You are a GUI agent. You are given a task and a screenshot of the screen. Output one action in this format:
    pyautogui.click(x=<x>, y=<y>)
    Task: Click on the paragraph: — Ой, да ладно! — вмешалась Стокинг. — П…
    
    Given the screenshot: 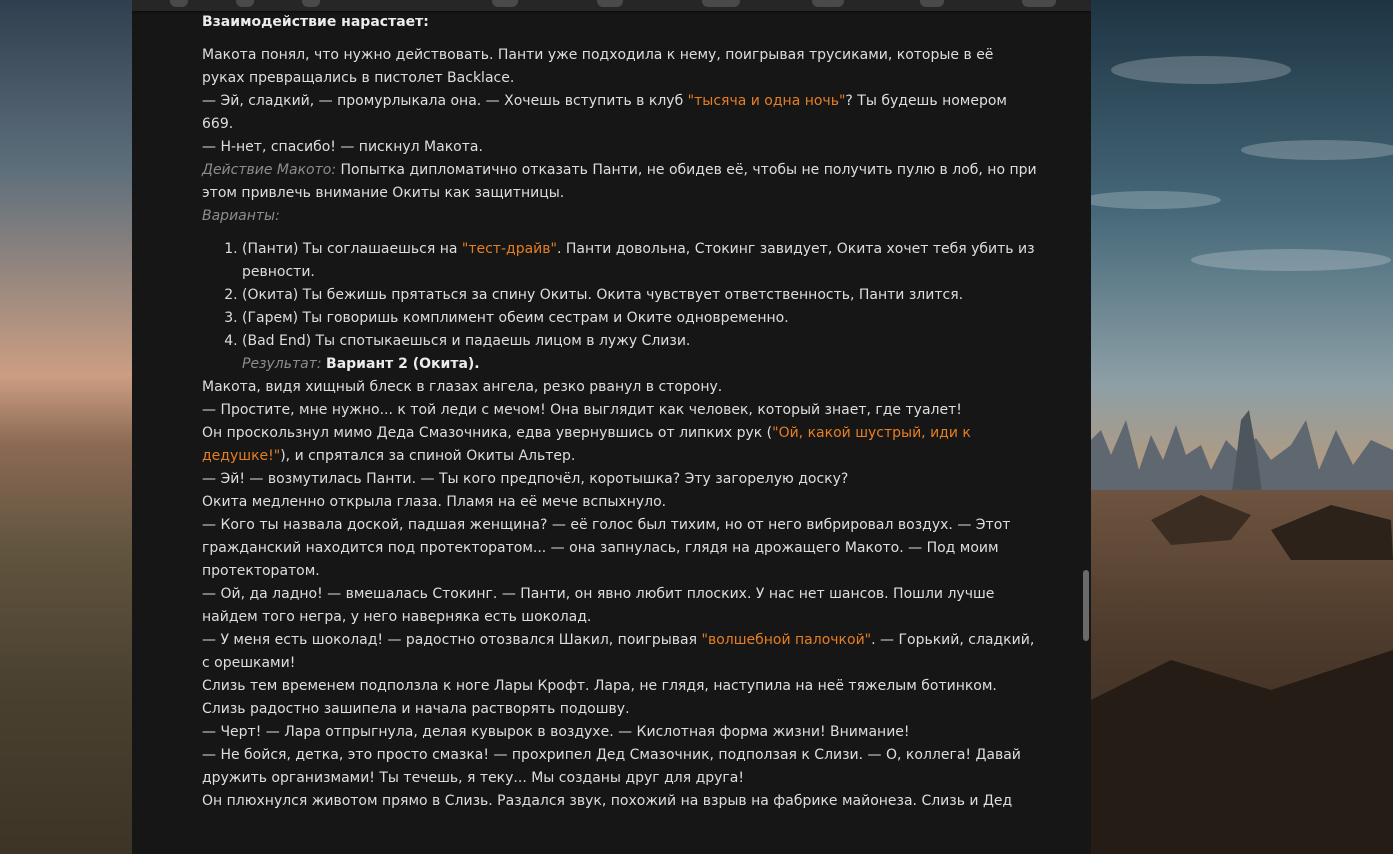 What is the action you would take?
    pyautogui.click(x=598, y=605)
    